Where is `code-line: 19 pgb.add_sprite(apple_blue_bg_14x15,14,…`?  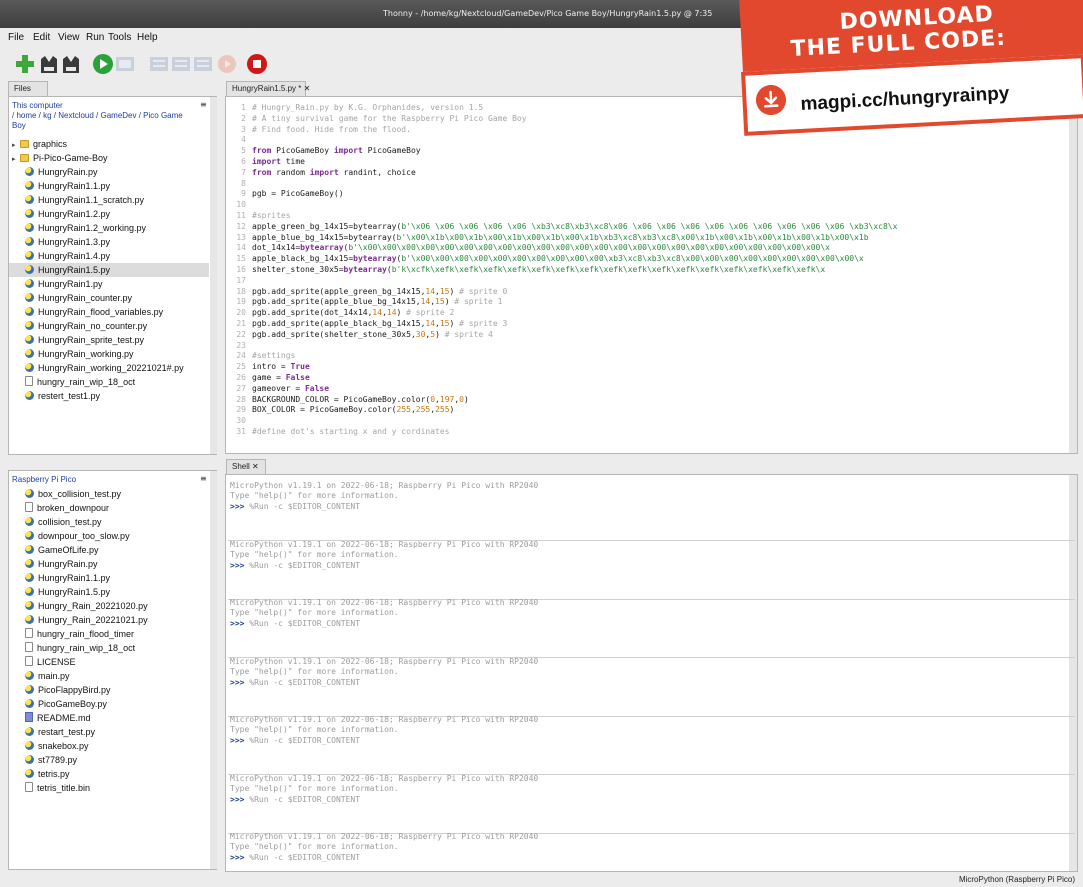 code-line: 19 pgb.add_sprite(apple_blue_bg_14x15,14,… is located at coordinates (563, 302).